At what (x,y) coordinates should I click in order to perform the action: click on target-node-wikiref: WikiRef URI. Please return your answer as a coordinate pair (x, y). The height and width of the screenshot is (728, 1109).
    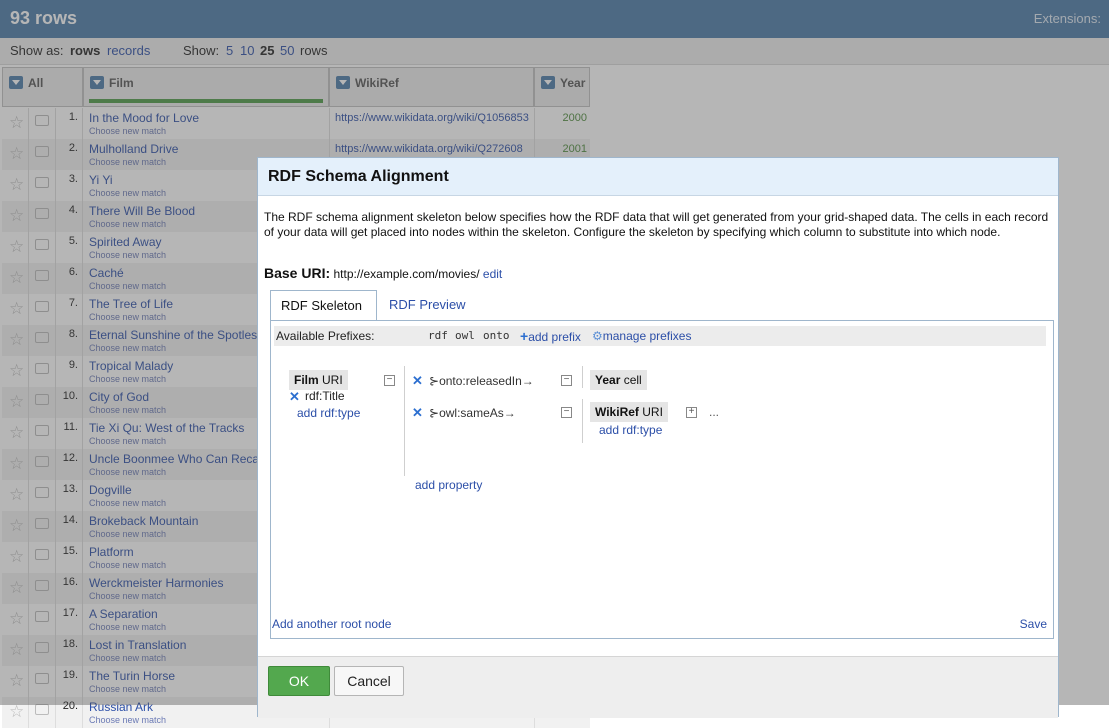
    Looking at the image, I should click on (629, 412).